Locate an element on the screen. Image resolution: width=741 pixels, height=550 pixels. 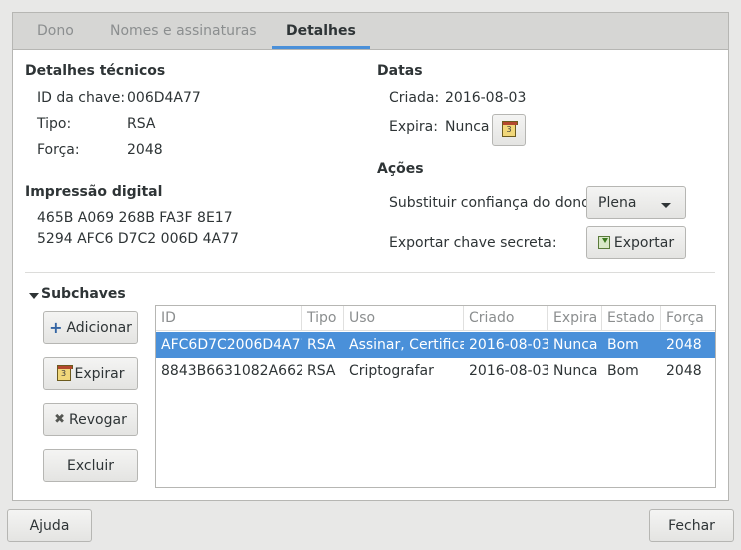
export-secret-key-button: Exportar is located at coordinates (636, 242).